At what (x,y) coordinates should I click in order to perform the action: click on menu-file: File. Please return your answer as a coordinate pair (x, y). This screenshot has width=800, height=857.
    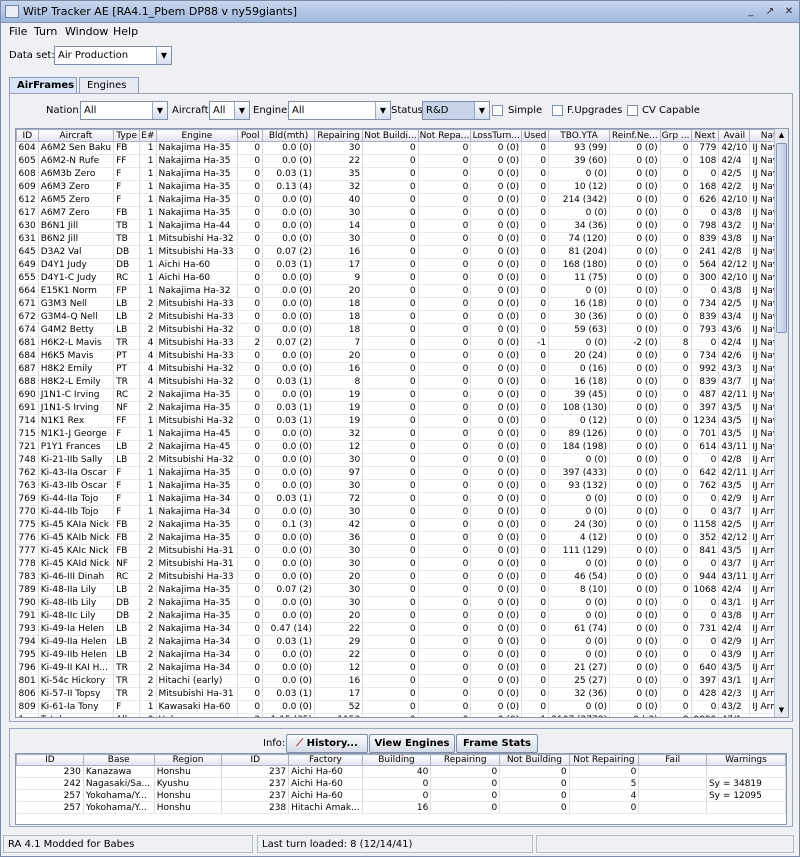
    Looking at the image, I should click on (18, 31).